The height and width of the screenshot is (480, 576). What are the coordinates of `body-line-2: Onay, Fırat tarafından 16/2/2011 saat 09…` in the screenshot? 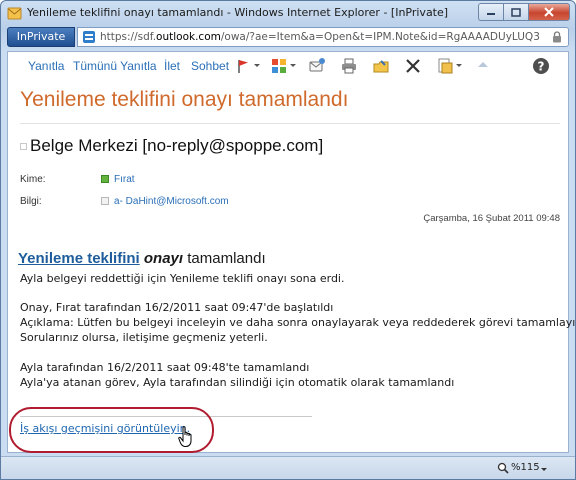 It's located at (177, 307).